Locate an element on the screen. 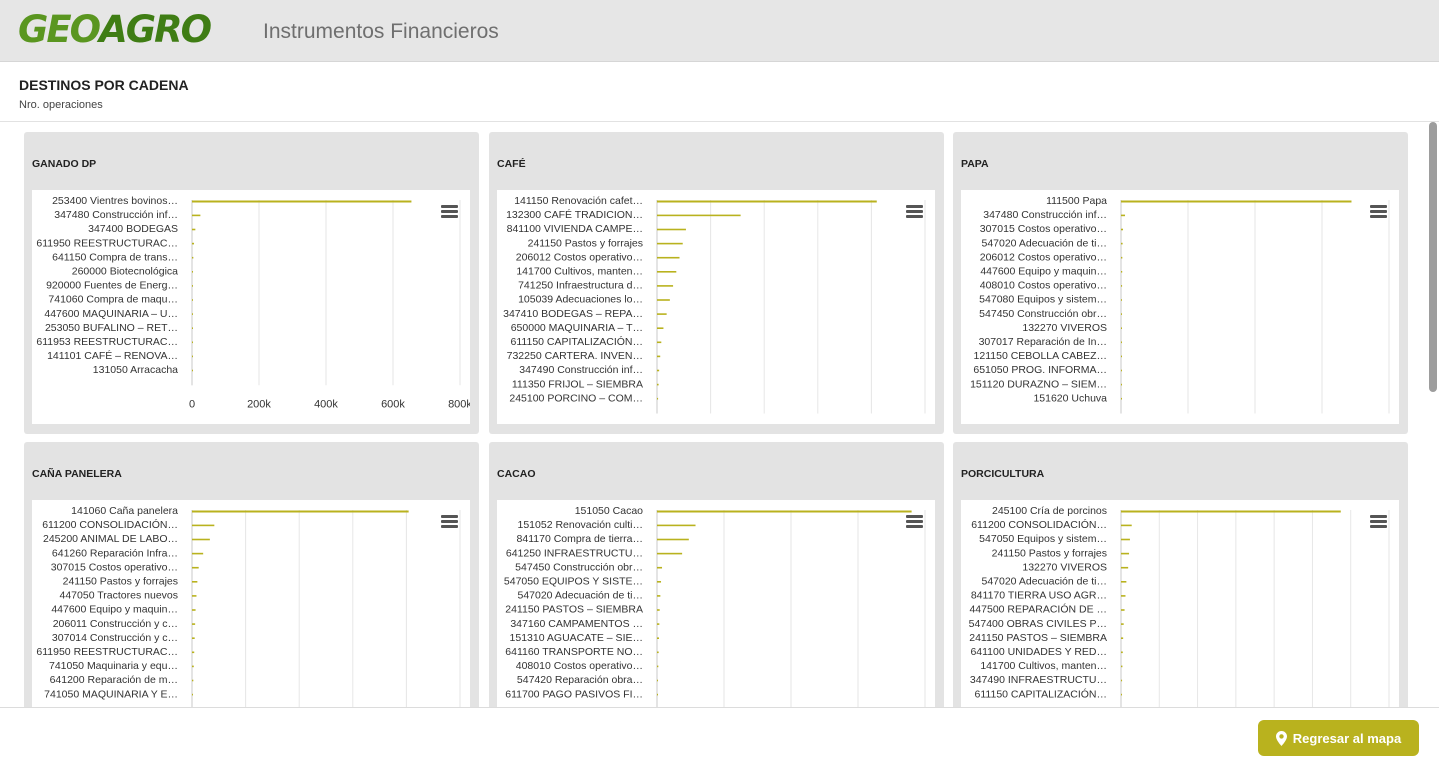 The image size is (1439, 767). category-label: 347400 BODEGAS is located at coordinates (133, 229).